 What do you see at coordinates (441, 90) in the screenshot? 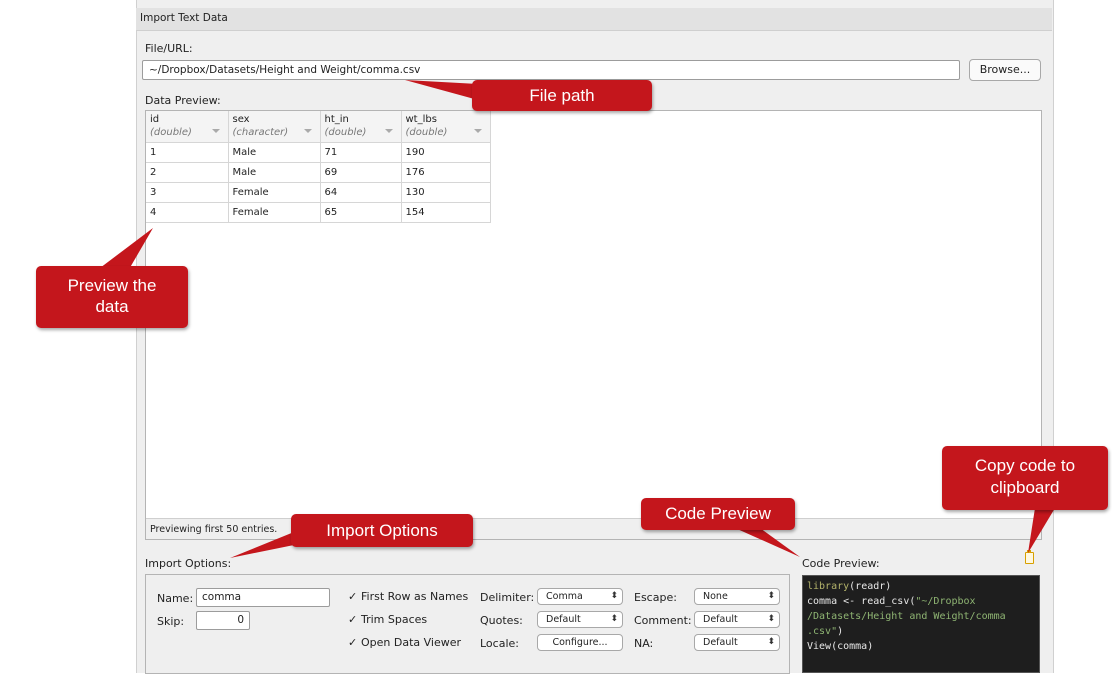
I see `file-path-pointer` at bounding box center [441, 90].